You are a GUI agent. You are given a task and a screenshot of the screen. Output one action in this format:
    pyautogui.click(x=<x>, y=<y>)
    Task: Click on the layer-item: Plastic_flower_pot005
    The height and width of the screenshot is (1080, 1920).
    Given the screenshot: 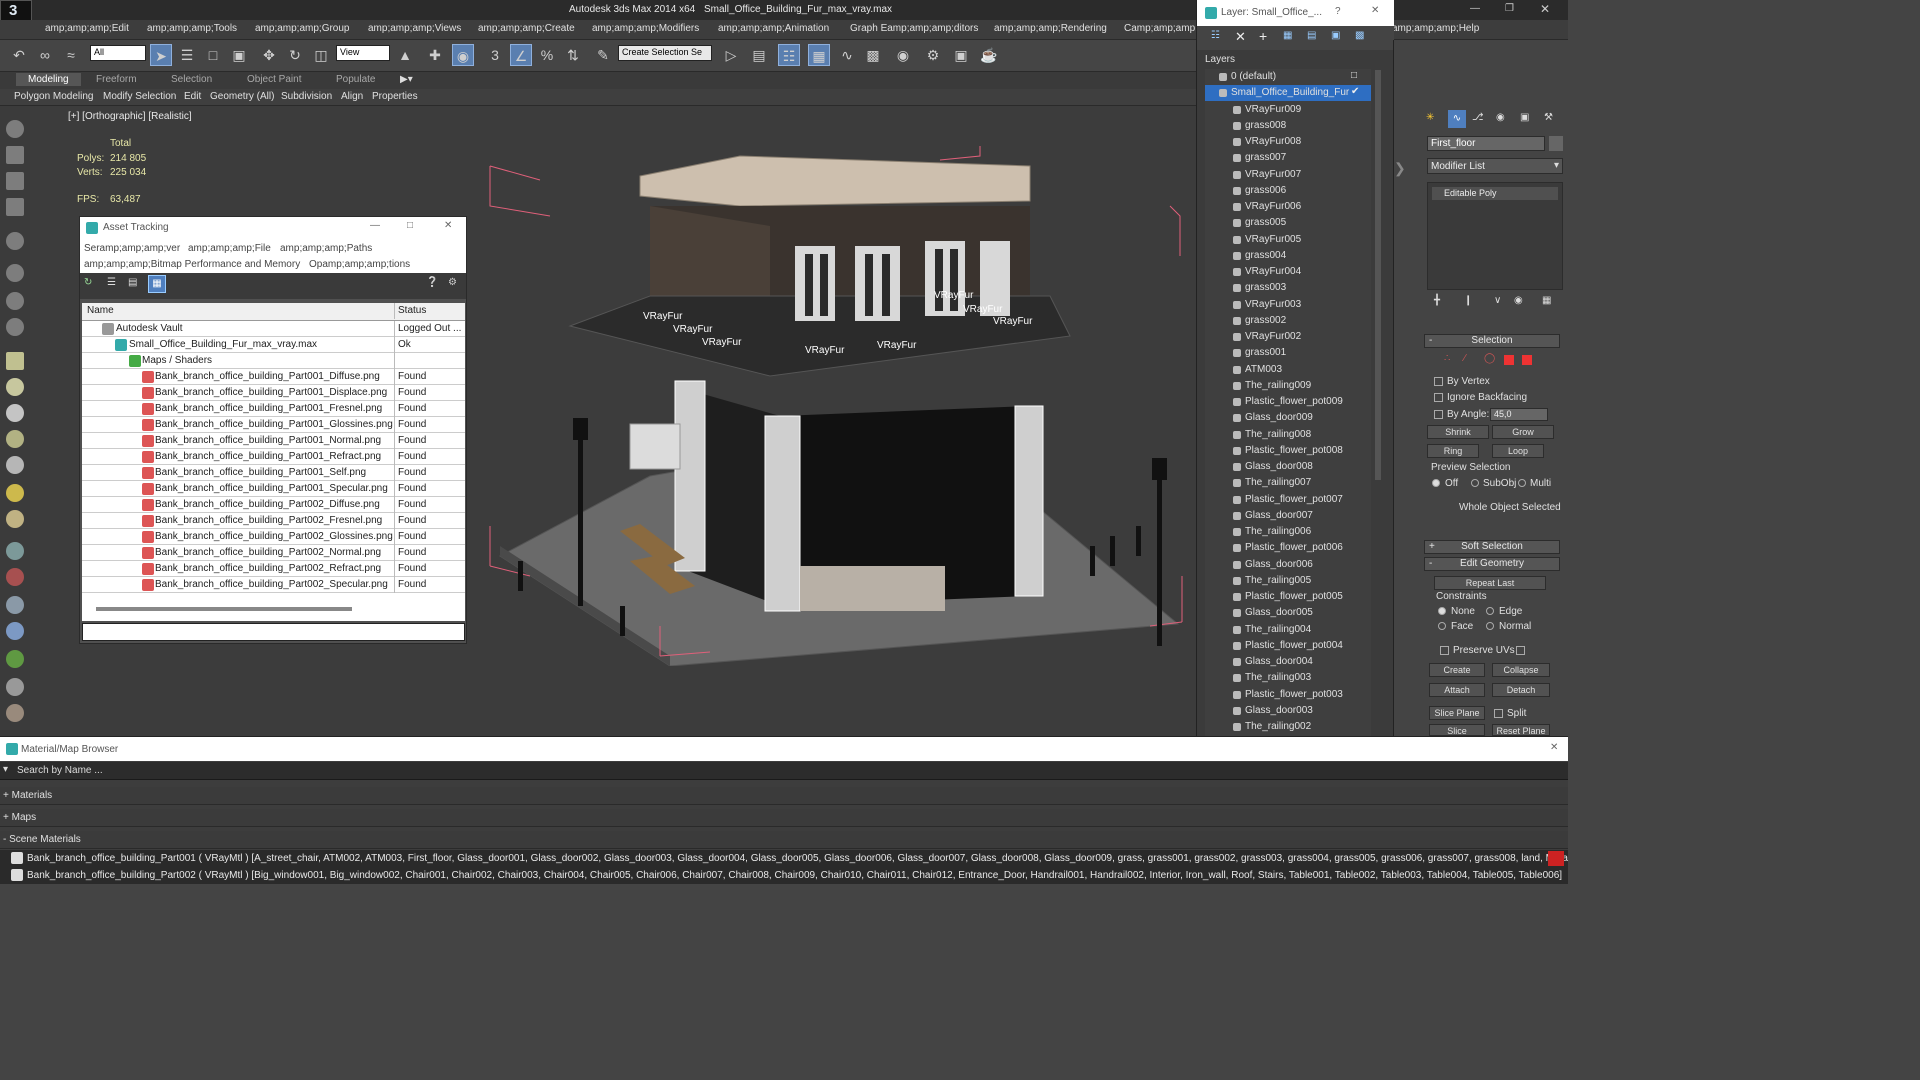 What is the action you would take?
    pyautogui.click(x=1288, y=597)
    